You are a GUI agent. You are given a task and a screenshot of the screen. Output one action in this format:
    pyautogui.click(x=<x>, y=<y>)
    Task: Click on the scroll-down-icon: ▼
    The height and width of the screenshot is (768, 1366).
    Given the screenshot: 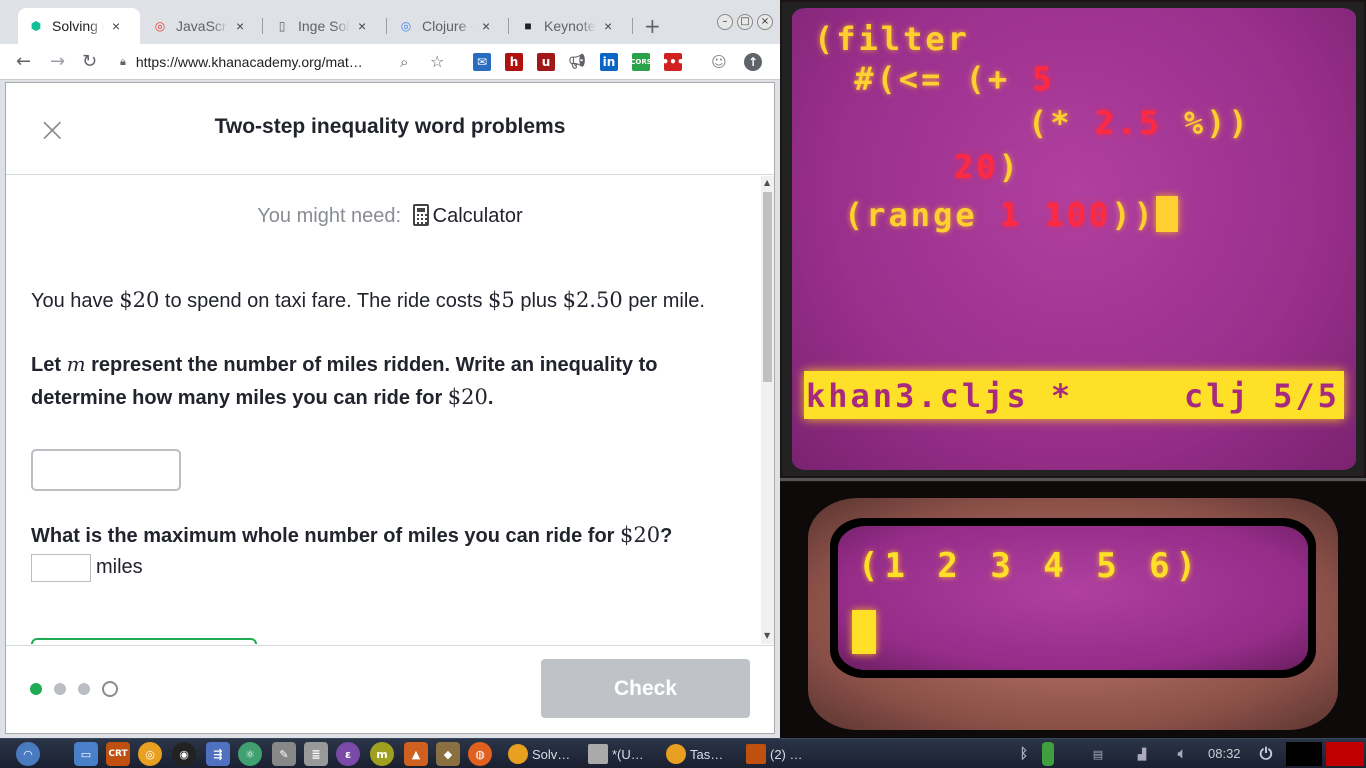 What is the action you would take?
    pyautogui.click(x=767, y=635)
    